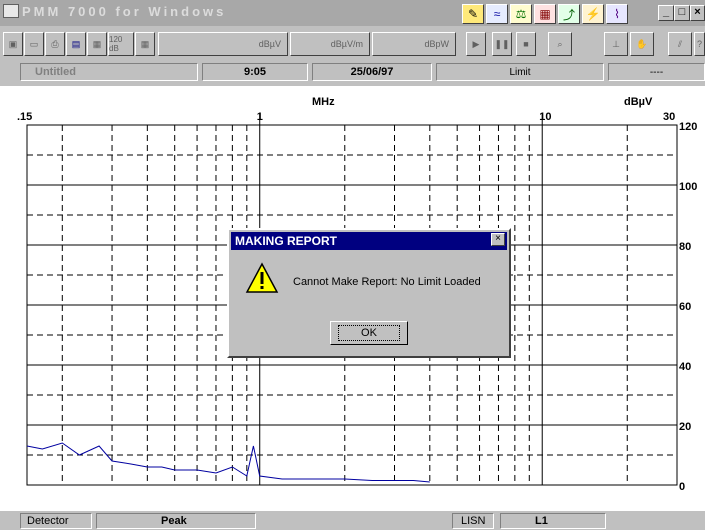 This screenshot has height=530, width=705. What do you see at coordinates (262, 277) in the screenshot?
I see `warning-icon` at bounding box center [262, 277].